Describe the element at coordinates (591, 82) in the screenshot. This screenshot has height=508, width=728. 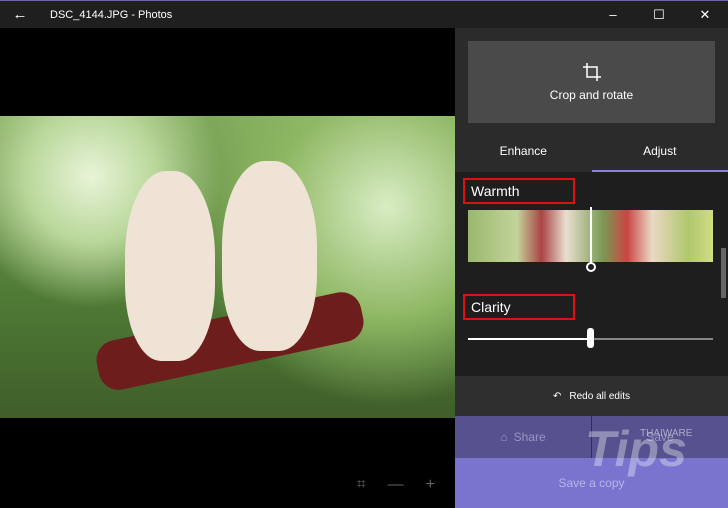
I see `crop-rotate-button: Crop and rotate` at that location.